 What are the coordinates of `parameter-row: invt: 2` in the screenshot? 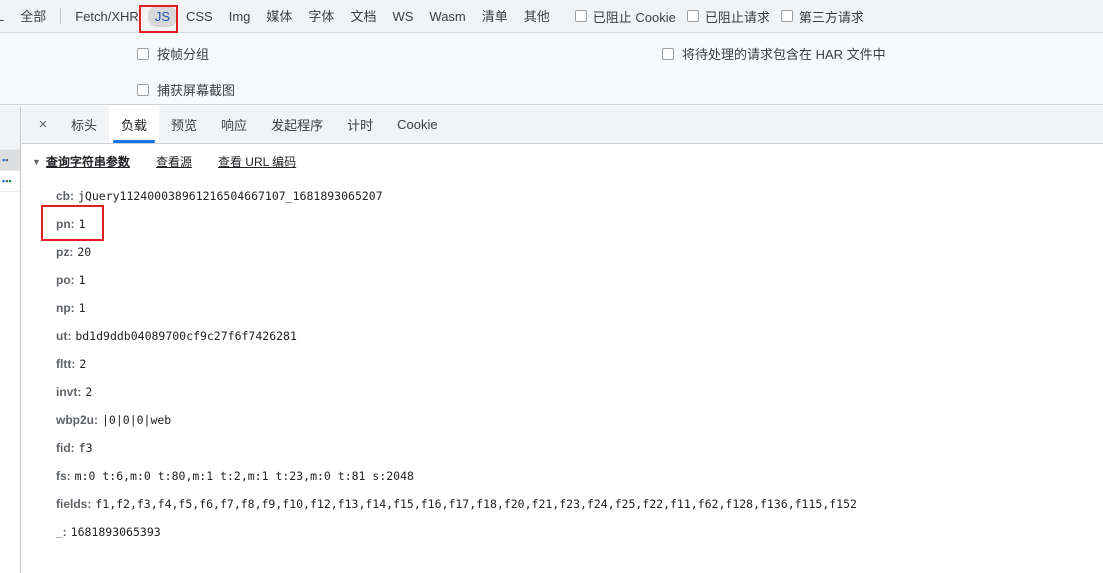 It's located at (579, 392).